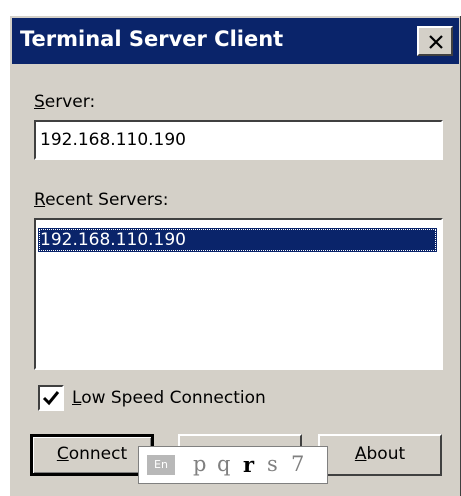 The width and height of the screenshot is (461, 496). What do you see at coordinates (199, 464) in the screenshot?
I see `char-option: p` at bounding box center [199, 464].